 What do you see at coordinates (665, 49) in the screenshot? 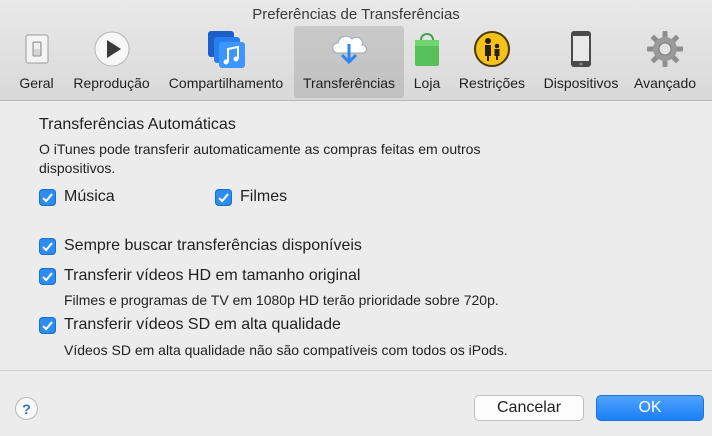
I see `gear-icon` at bounding box center [665, 49].